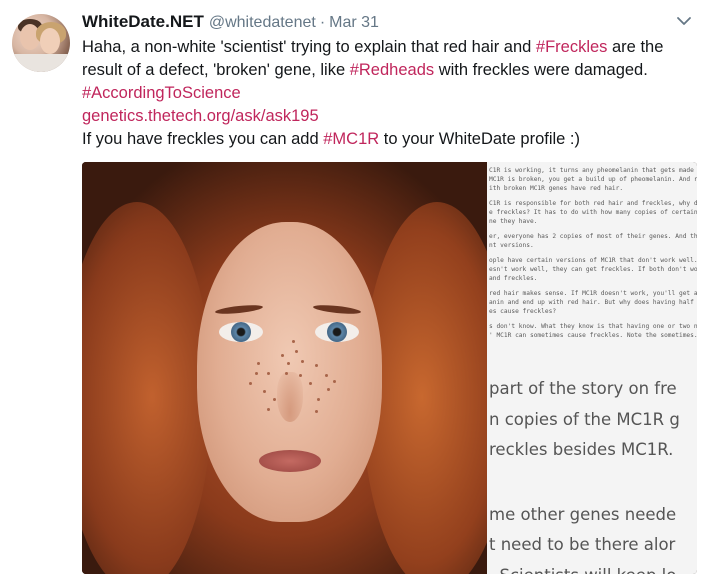  I want to click on hashtag-link: #Freckles, so click(572, 47).